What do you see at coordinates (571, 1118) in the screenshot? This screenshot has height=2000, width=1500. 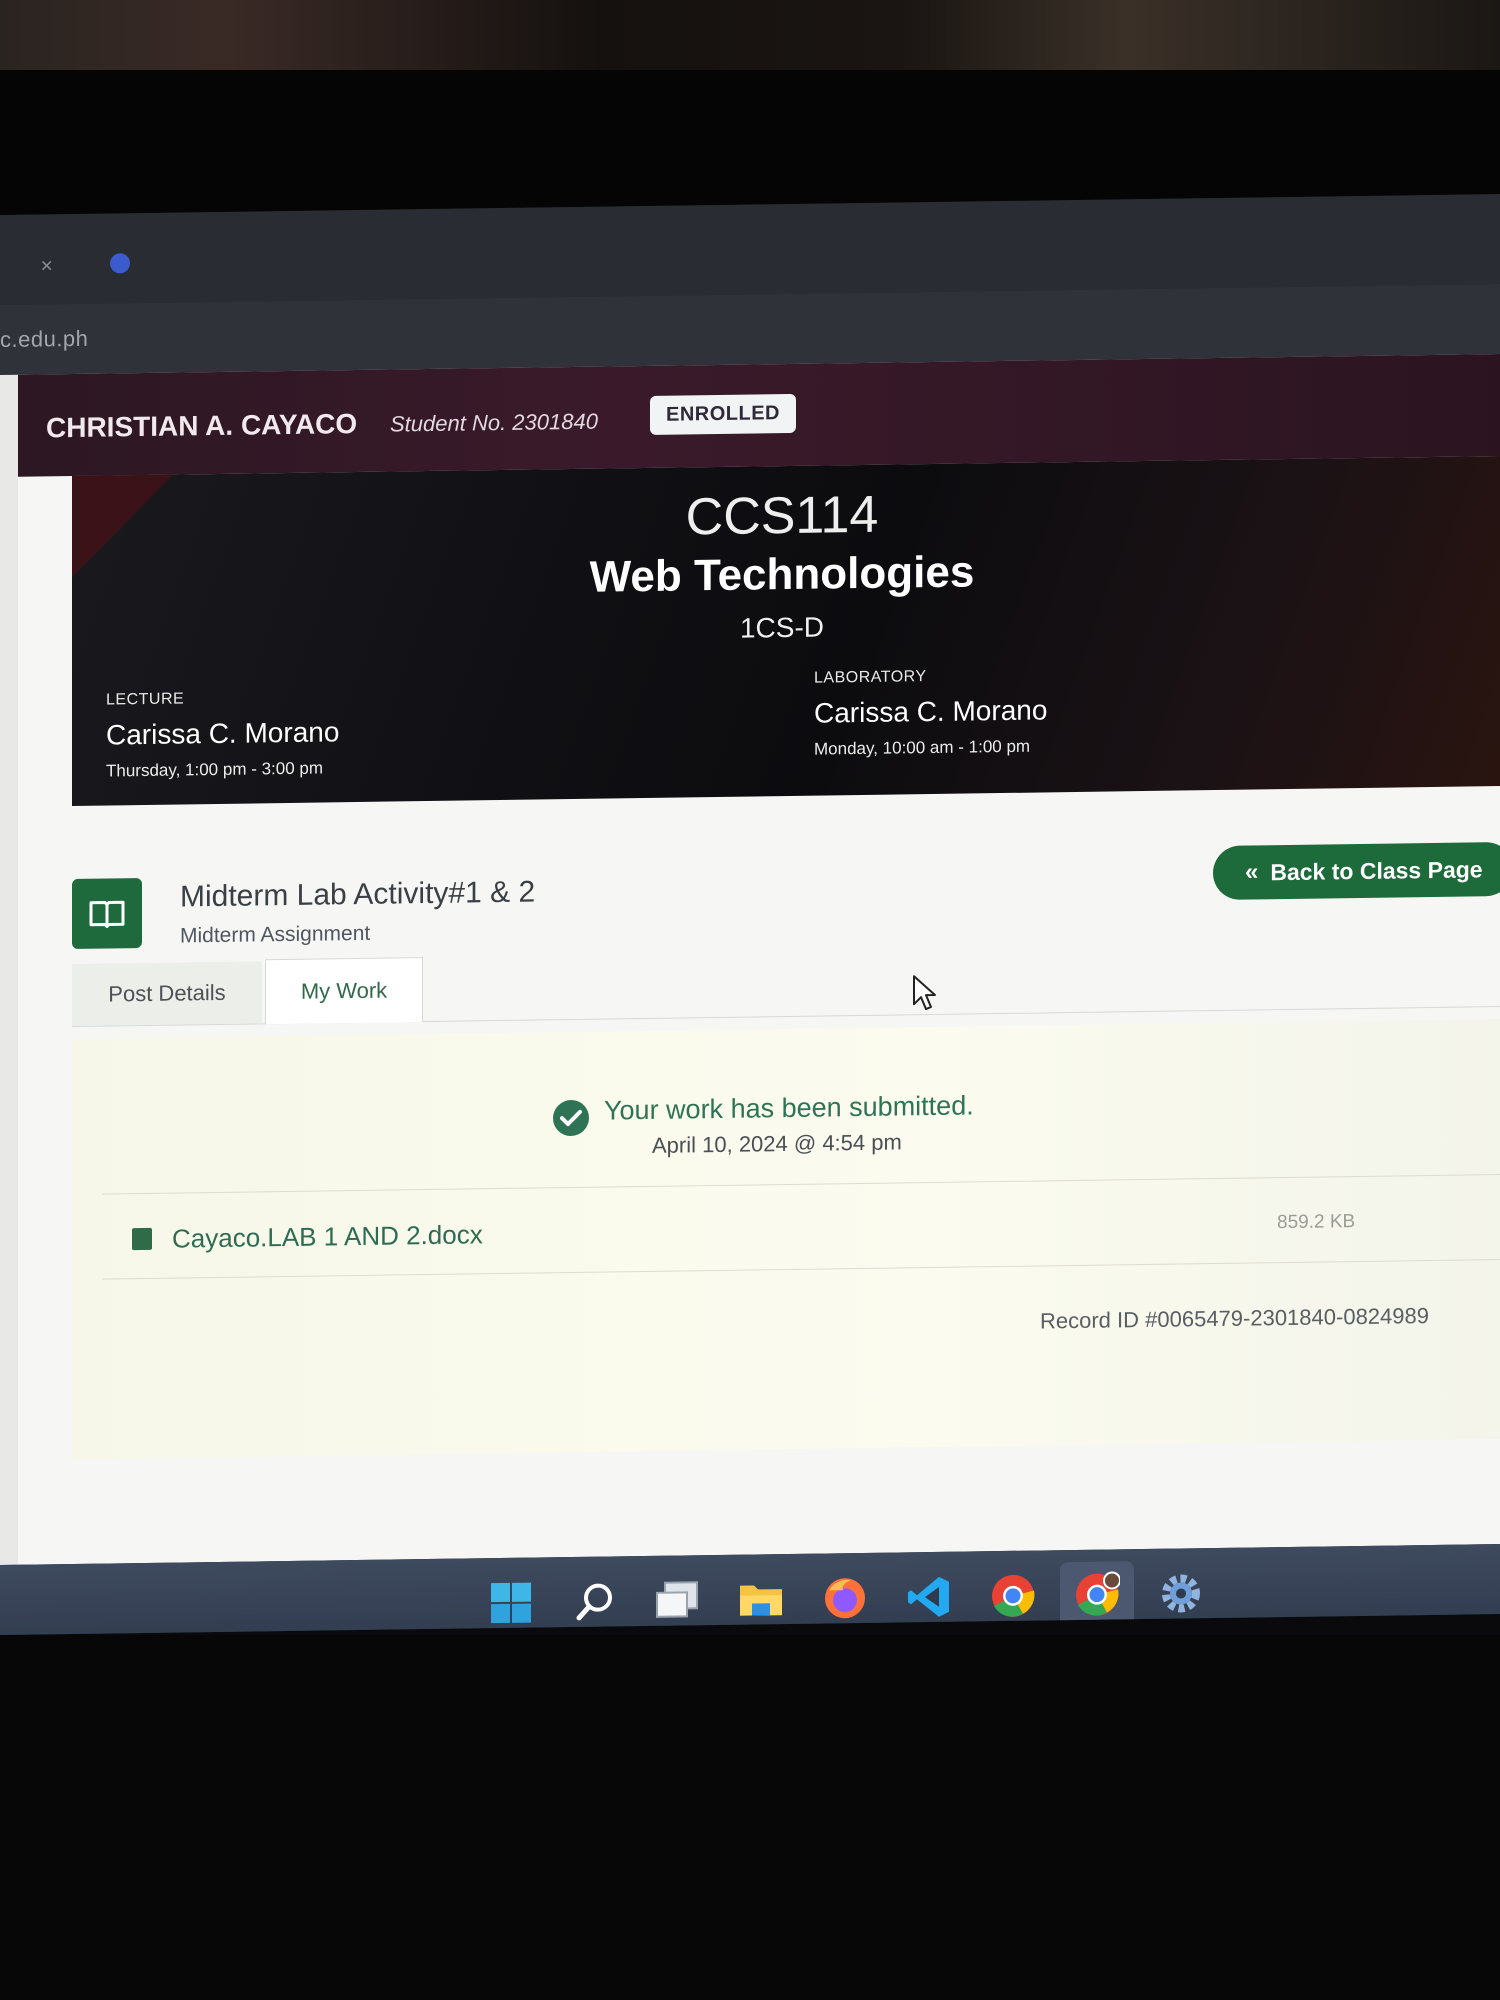 I see `check-circle-icon` at bounding box center [571, 1118].